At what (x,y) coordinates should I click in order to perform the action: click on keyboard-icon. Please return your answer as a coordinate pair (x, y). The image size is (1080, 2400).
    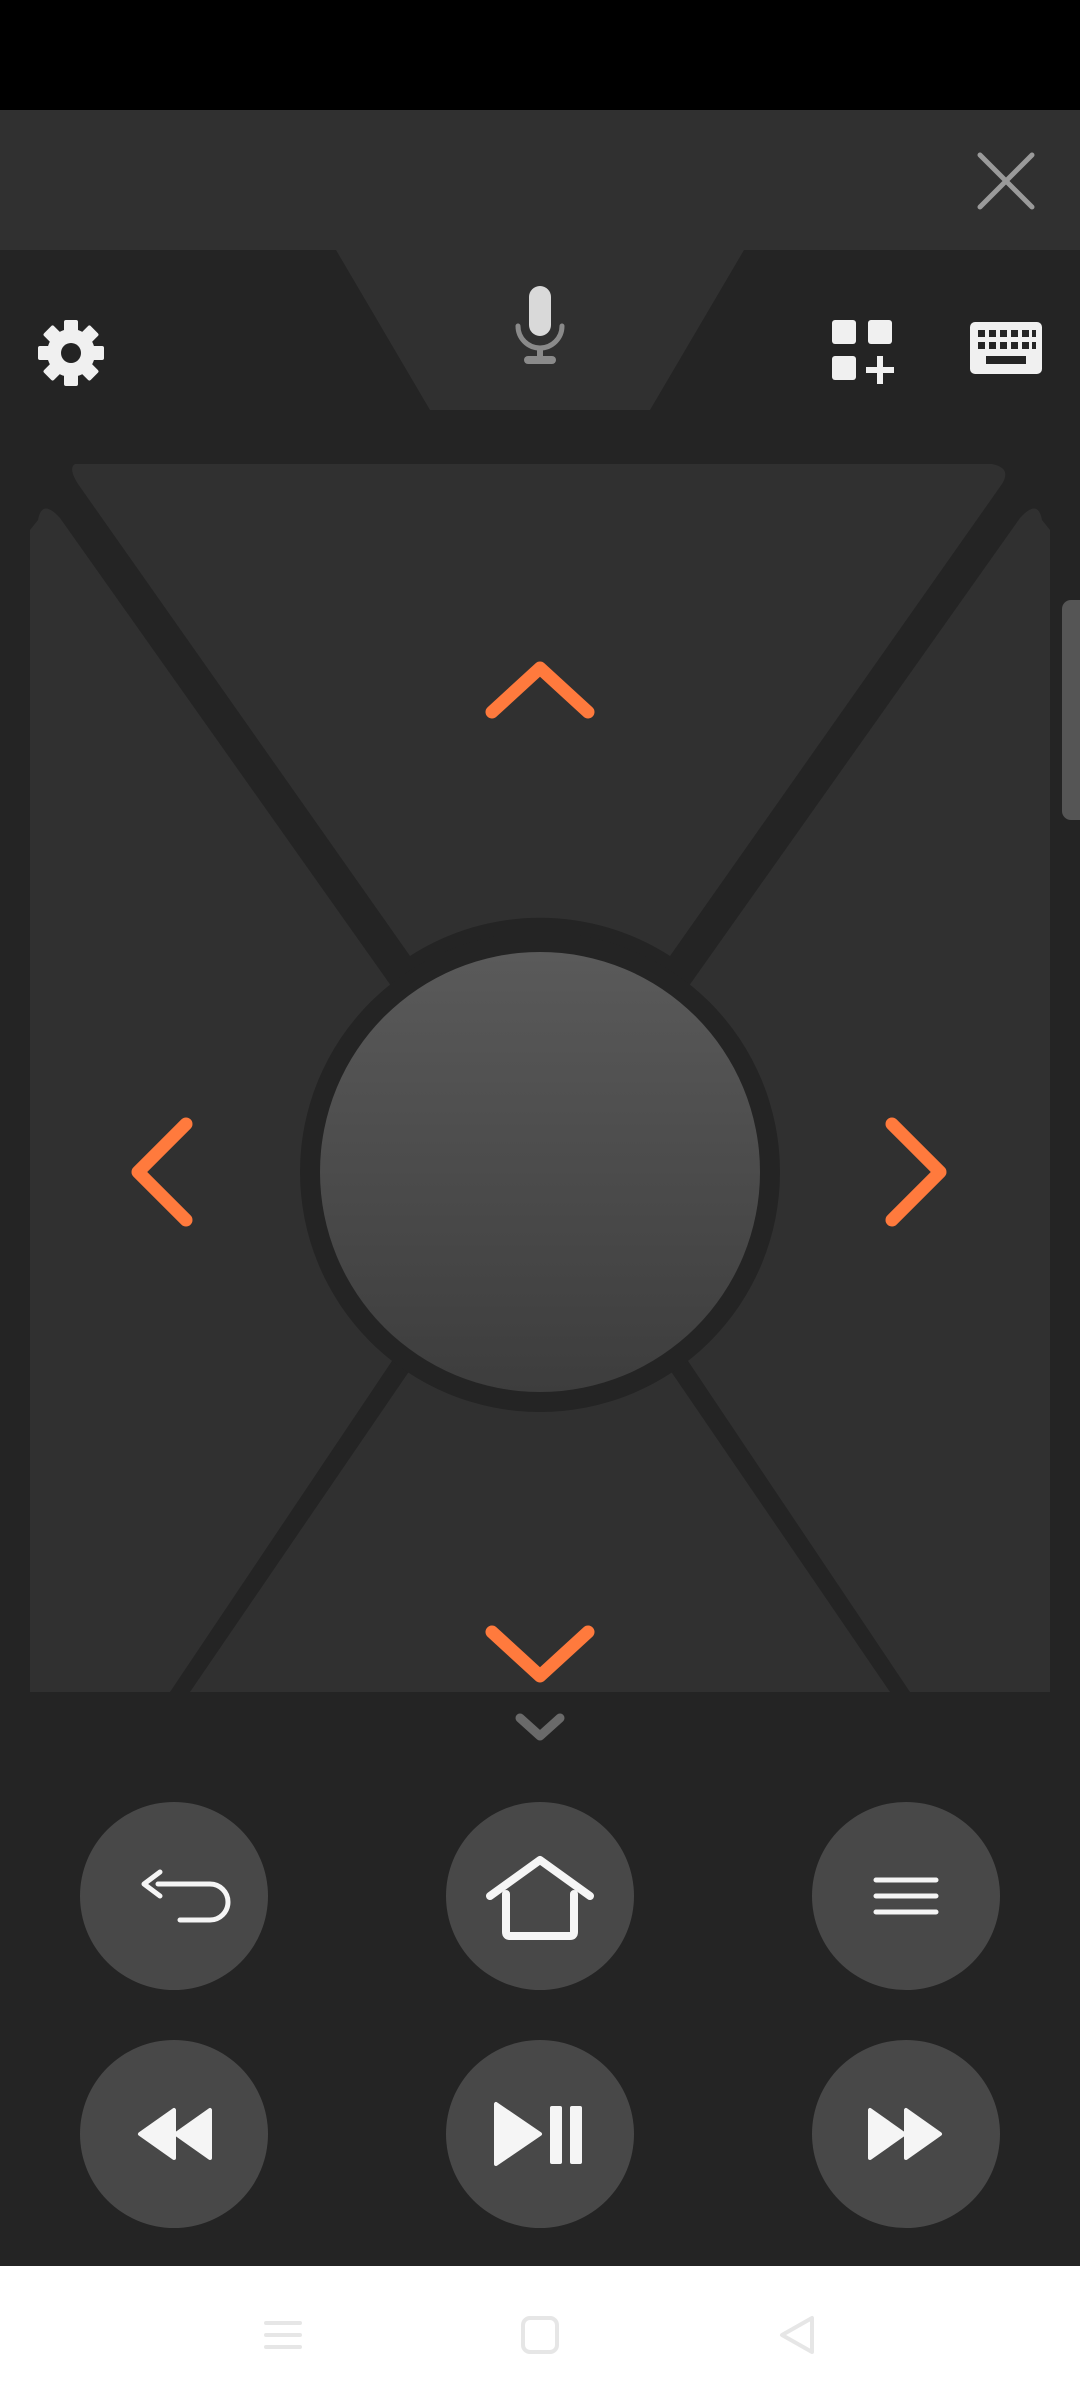
    Looking at the image, I should click on (1006, 348).